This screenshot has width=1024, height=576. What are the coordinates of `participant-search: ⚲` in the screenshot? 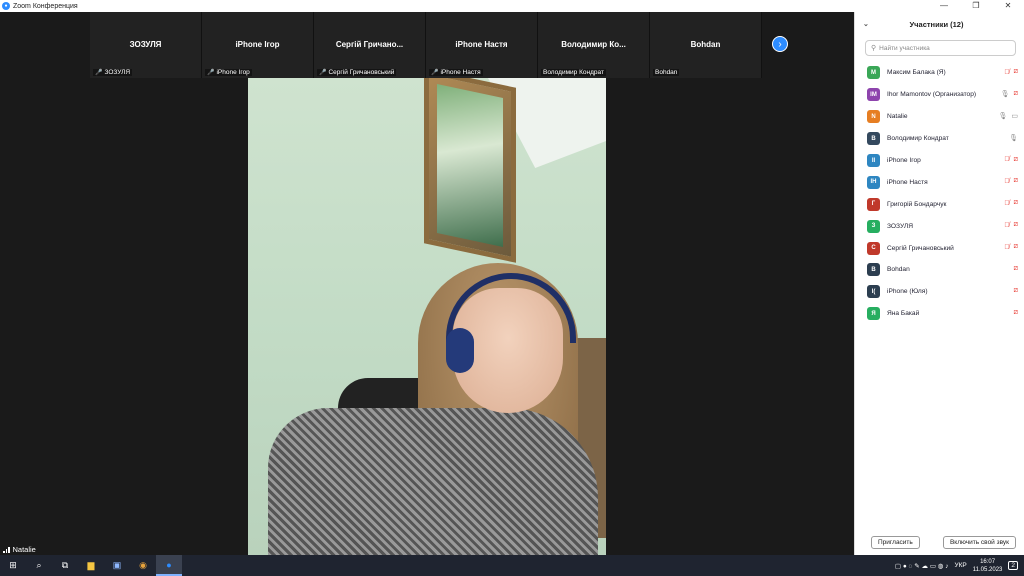 It's located at (940, 48).